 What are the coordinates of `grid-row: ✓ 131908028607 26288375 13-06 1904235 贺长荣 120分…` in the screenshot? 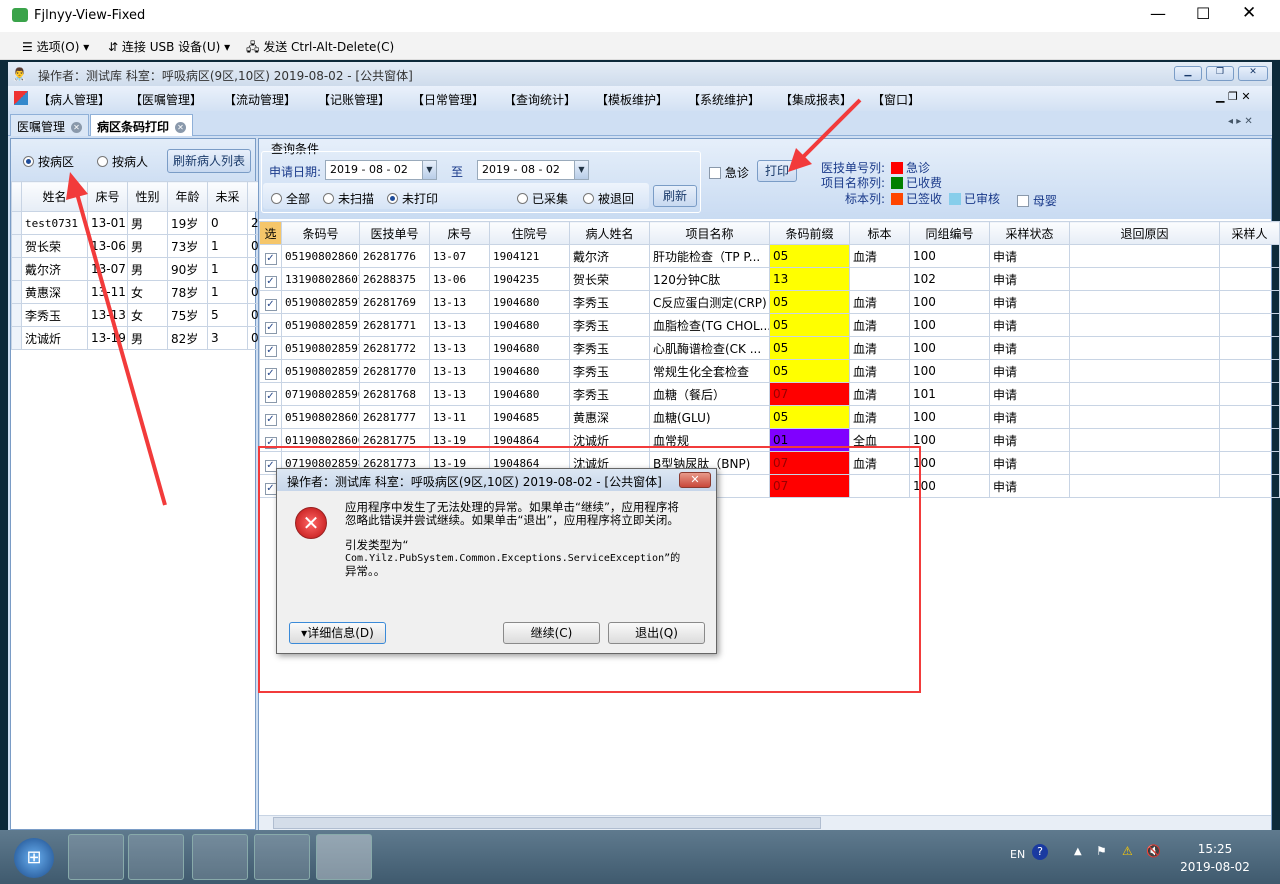 It's located at (769, 279).